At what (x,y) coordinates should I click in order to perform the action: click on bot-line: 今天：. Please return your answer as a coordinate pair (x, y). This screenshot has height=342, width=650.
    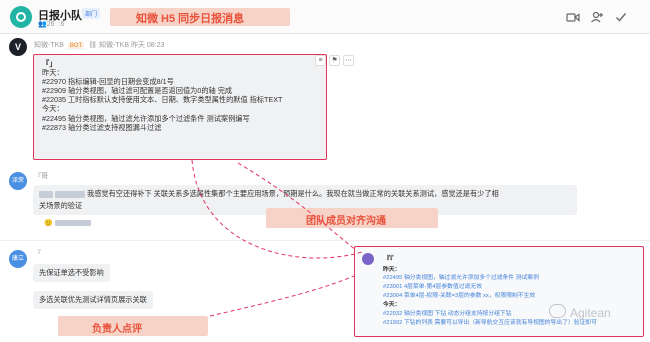
    Looking at the image, I should click on (53, 109).